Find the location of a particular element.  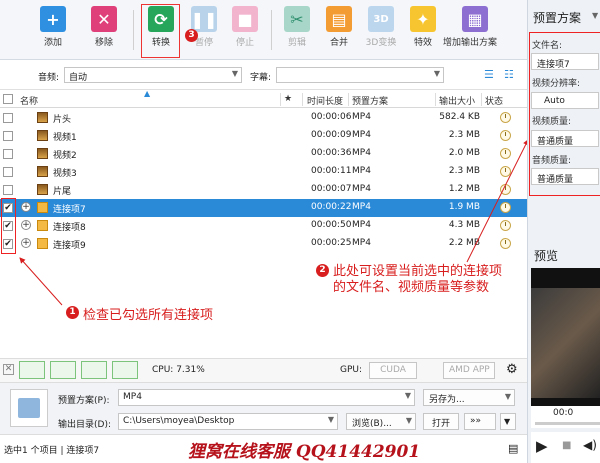

amd-app-button: AMD APP is located at coordinates (469, 370).